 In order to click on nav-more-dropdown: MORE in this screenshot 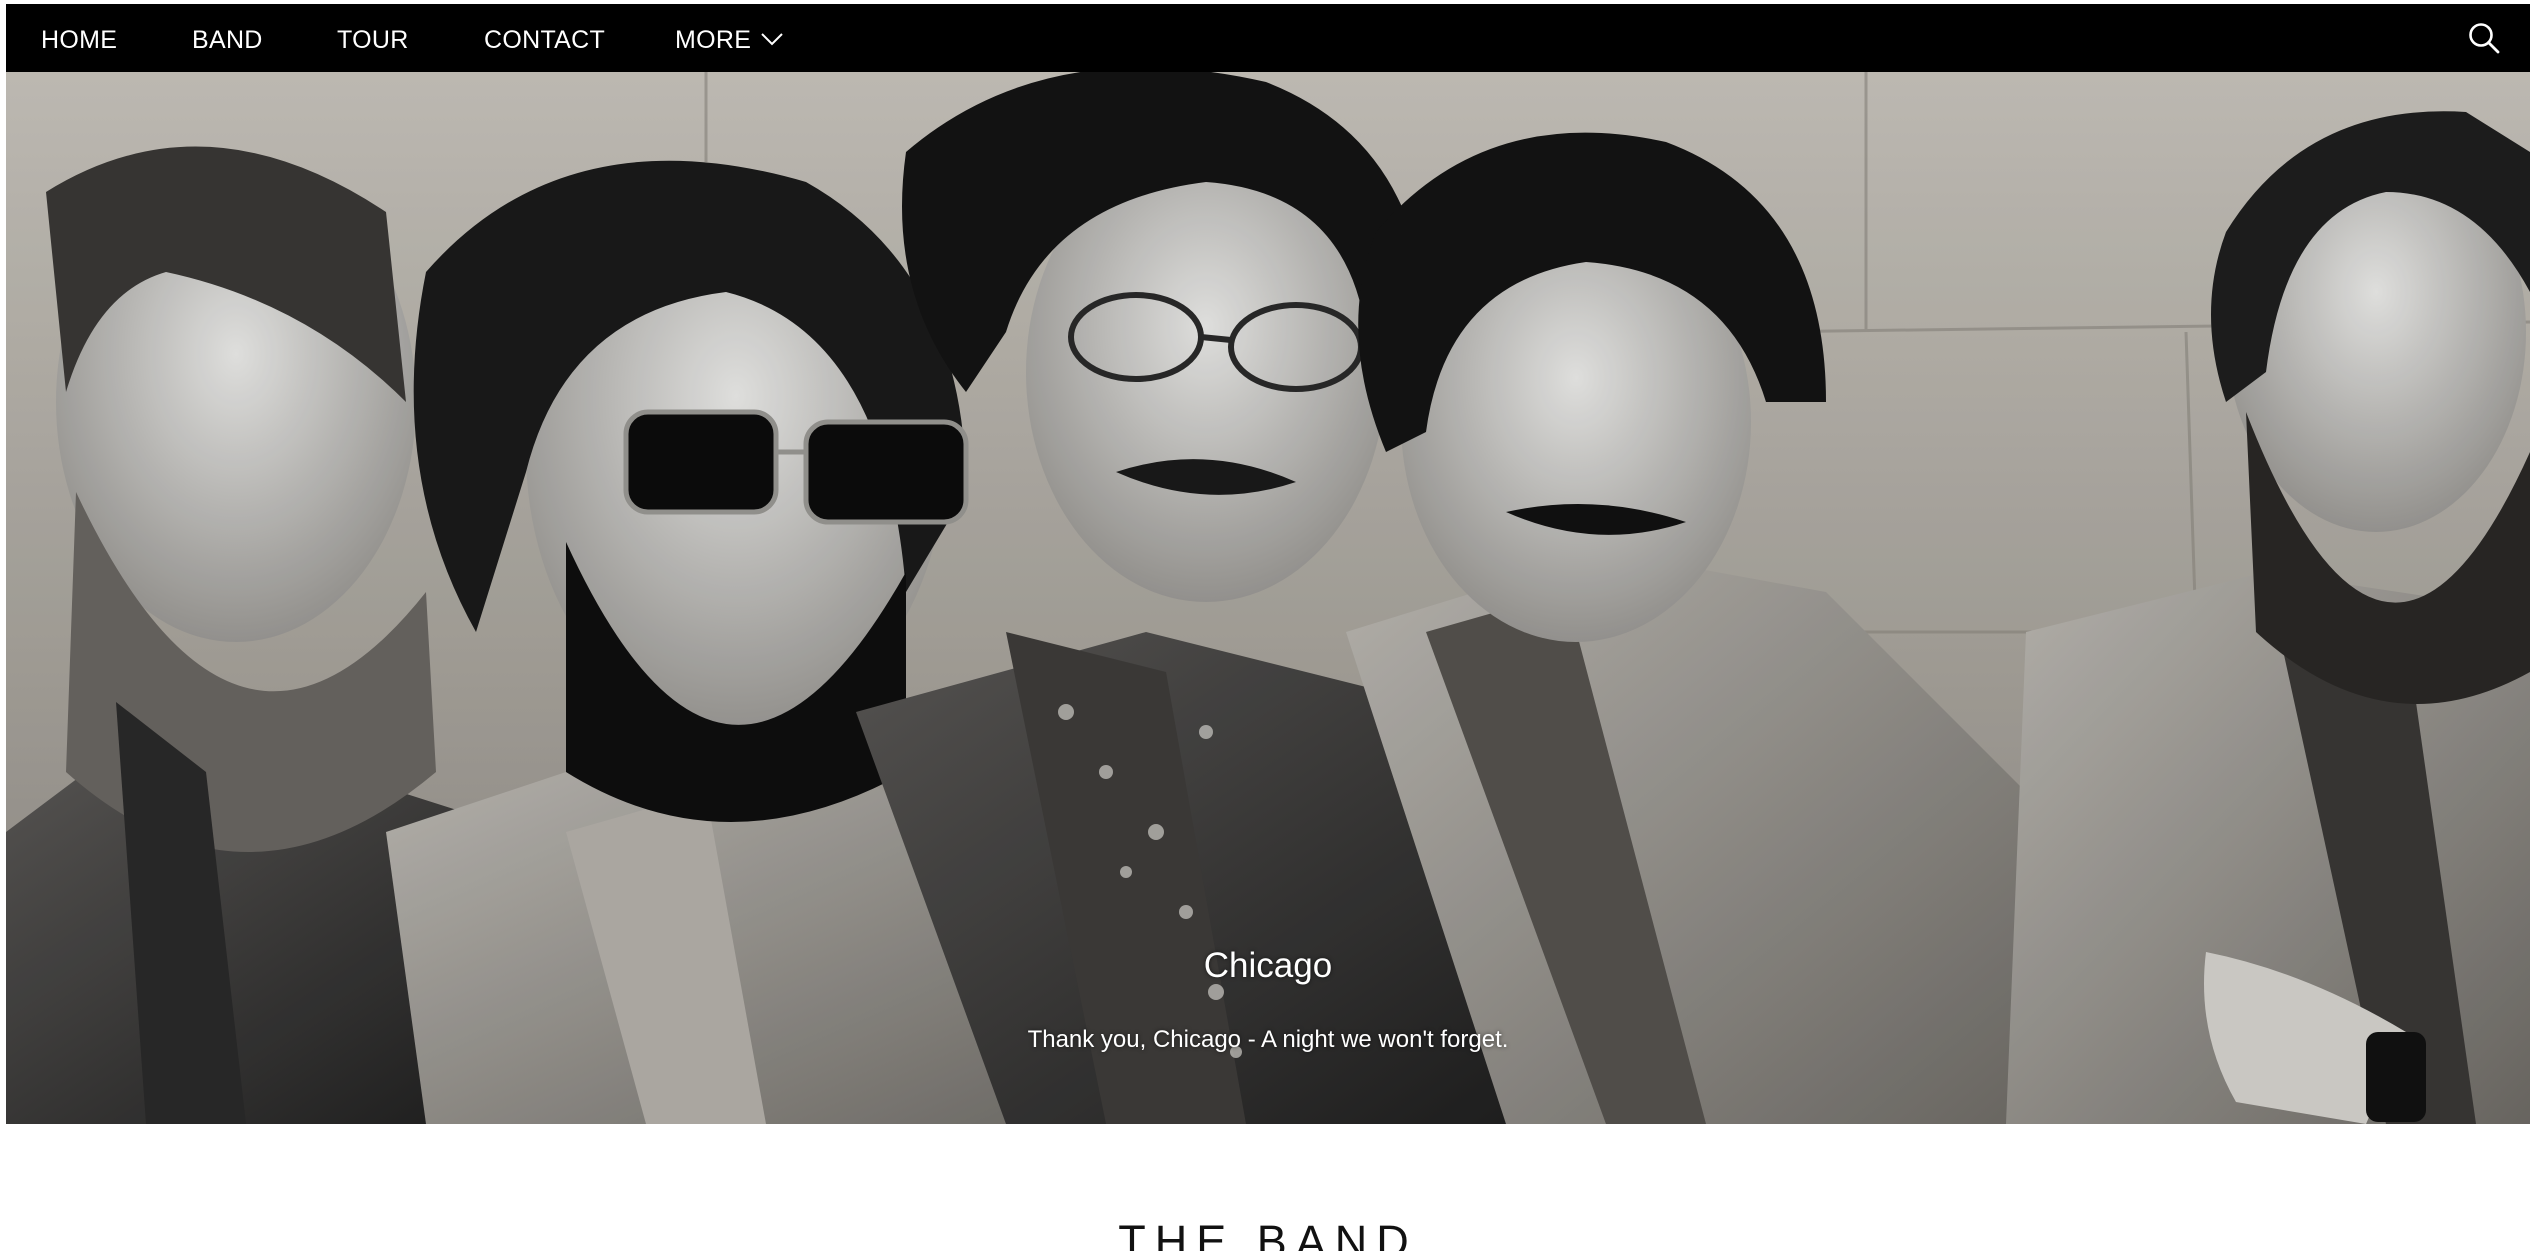, I will do `click(729, 40)`.